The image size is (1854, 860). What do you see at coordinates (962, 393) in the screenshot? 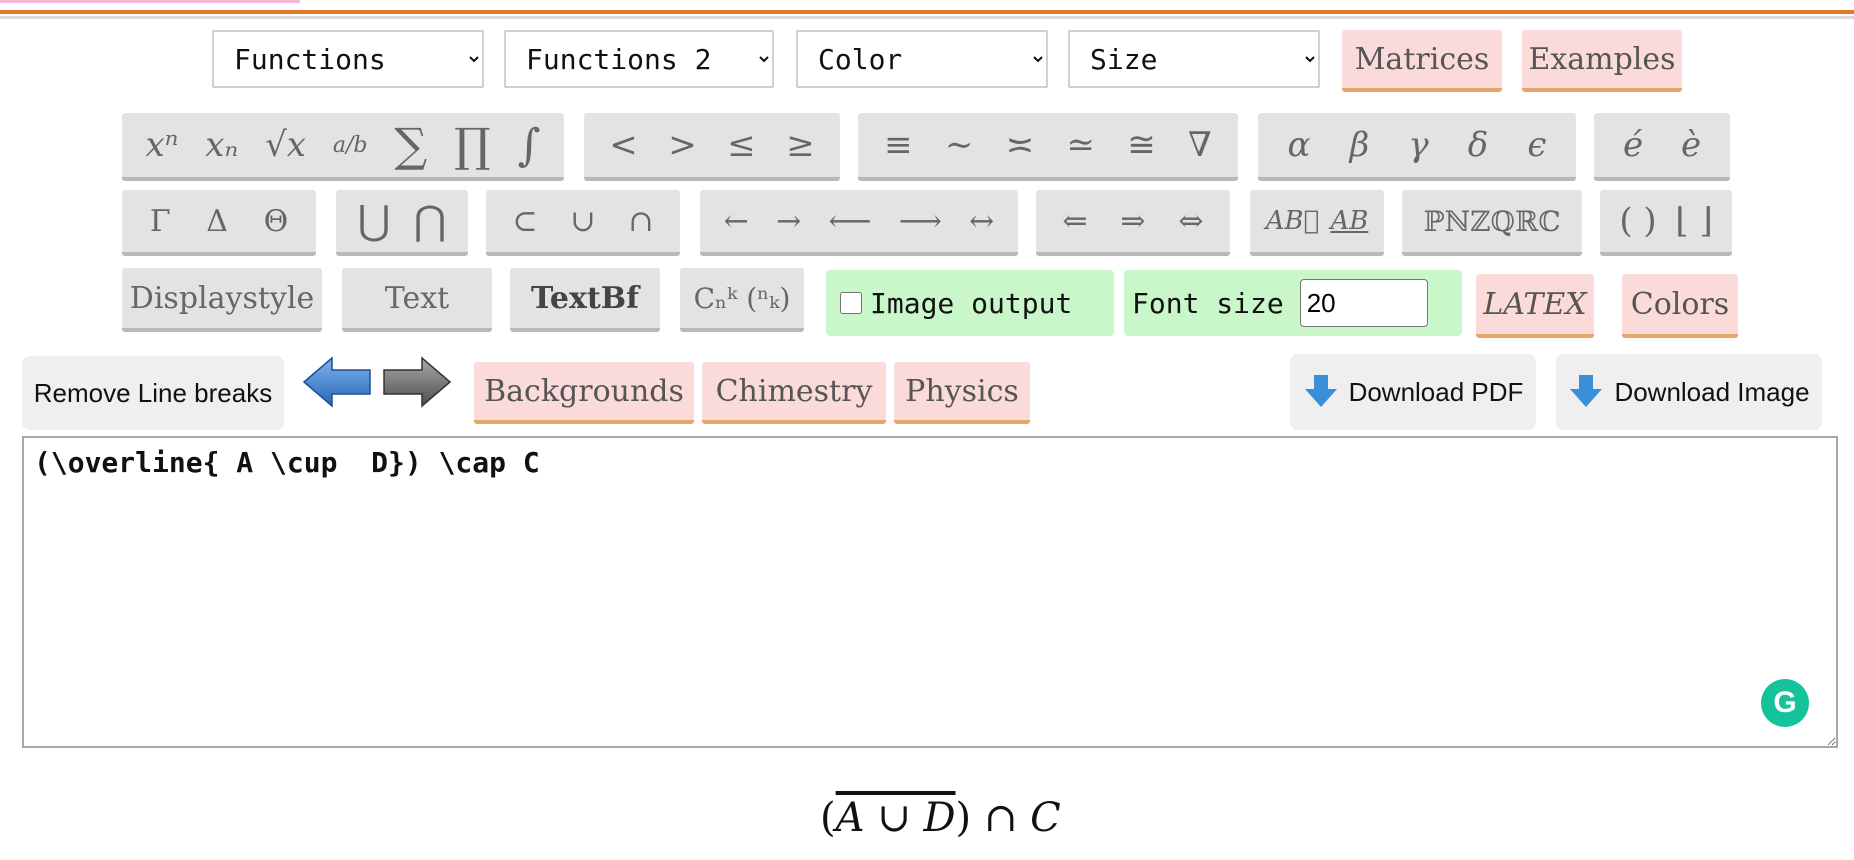
I see `physics-button: Physics` at bounding box center [962, 393].